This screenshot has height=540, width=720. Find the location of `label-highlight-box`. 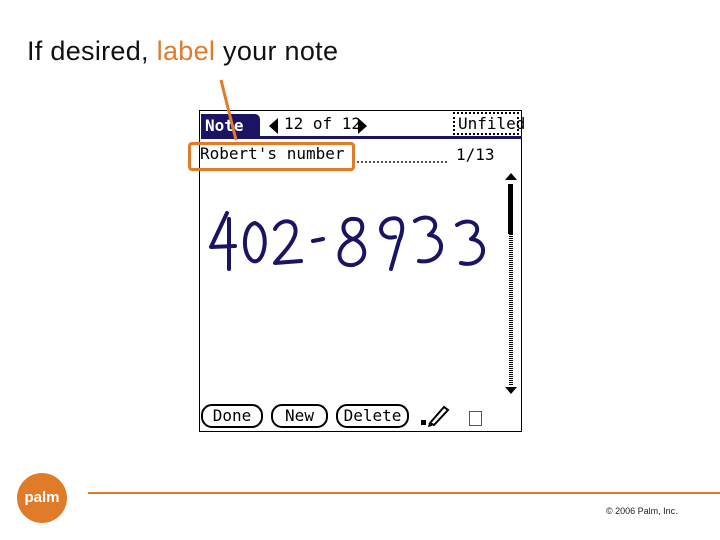

label-highlight-box is located at coordinates (271, 156).